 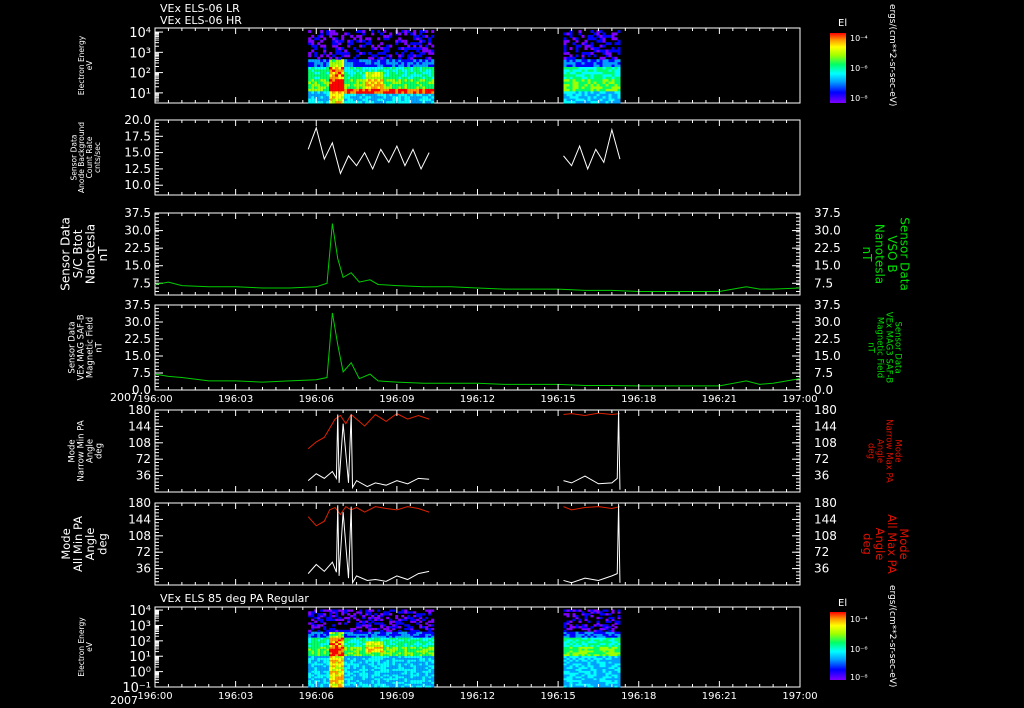 I want to click on colorbar-top, so click(x=838, y=68).